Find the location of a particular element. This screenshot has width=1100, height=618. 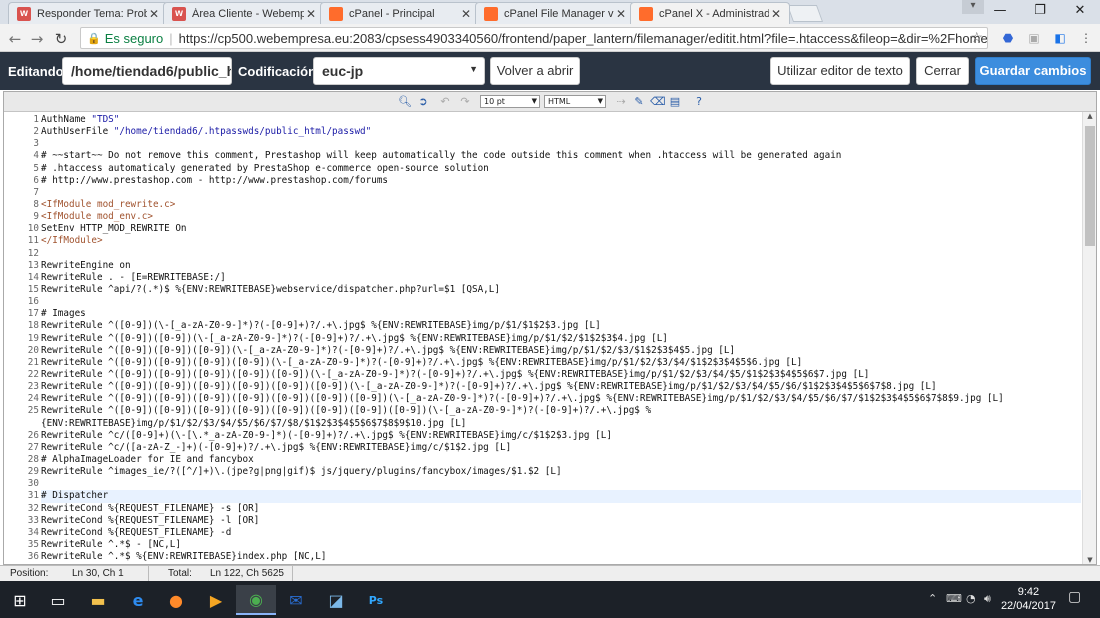

code-line: AuthName "TDS" is located at coordinates (561, 120).